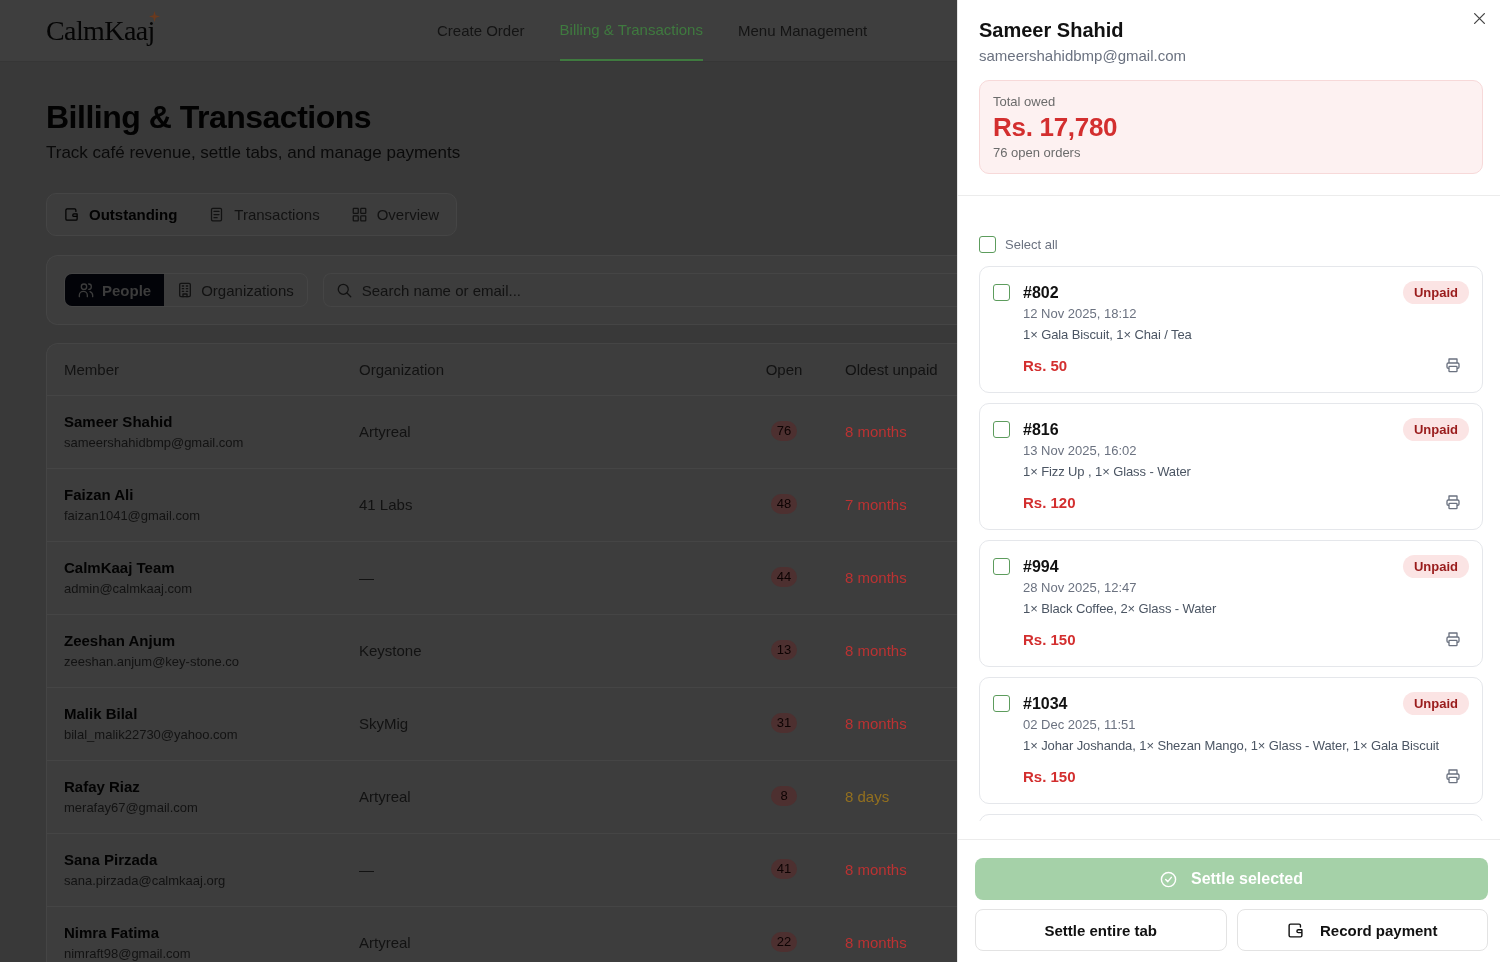 Image resolution: width=1500 pixels, height=962 pixels. Describe the element at coordinates (115, 290) in the screenshot. I see `segment-button: People` at that location.